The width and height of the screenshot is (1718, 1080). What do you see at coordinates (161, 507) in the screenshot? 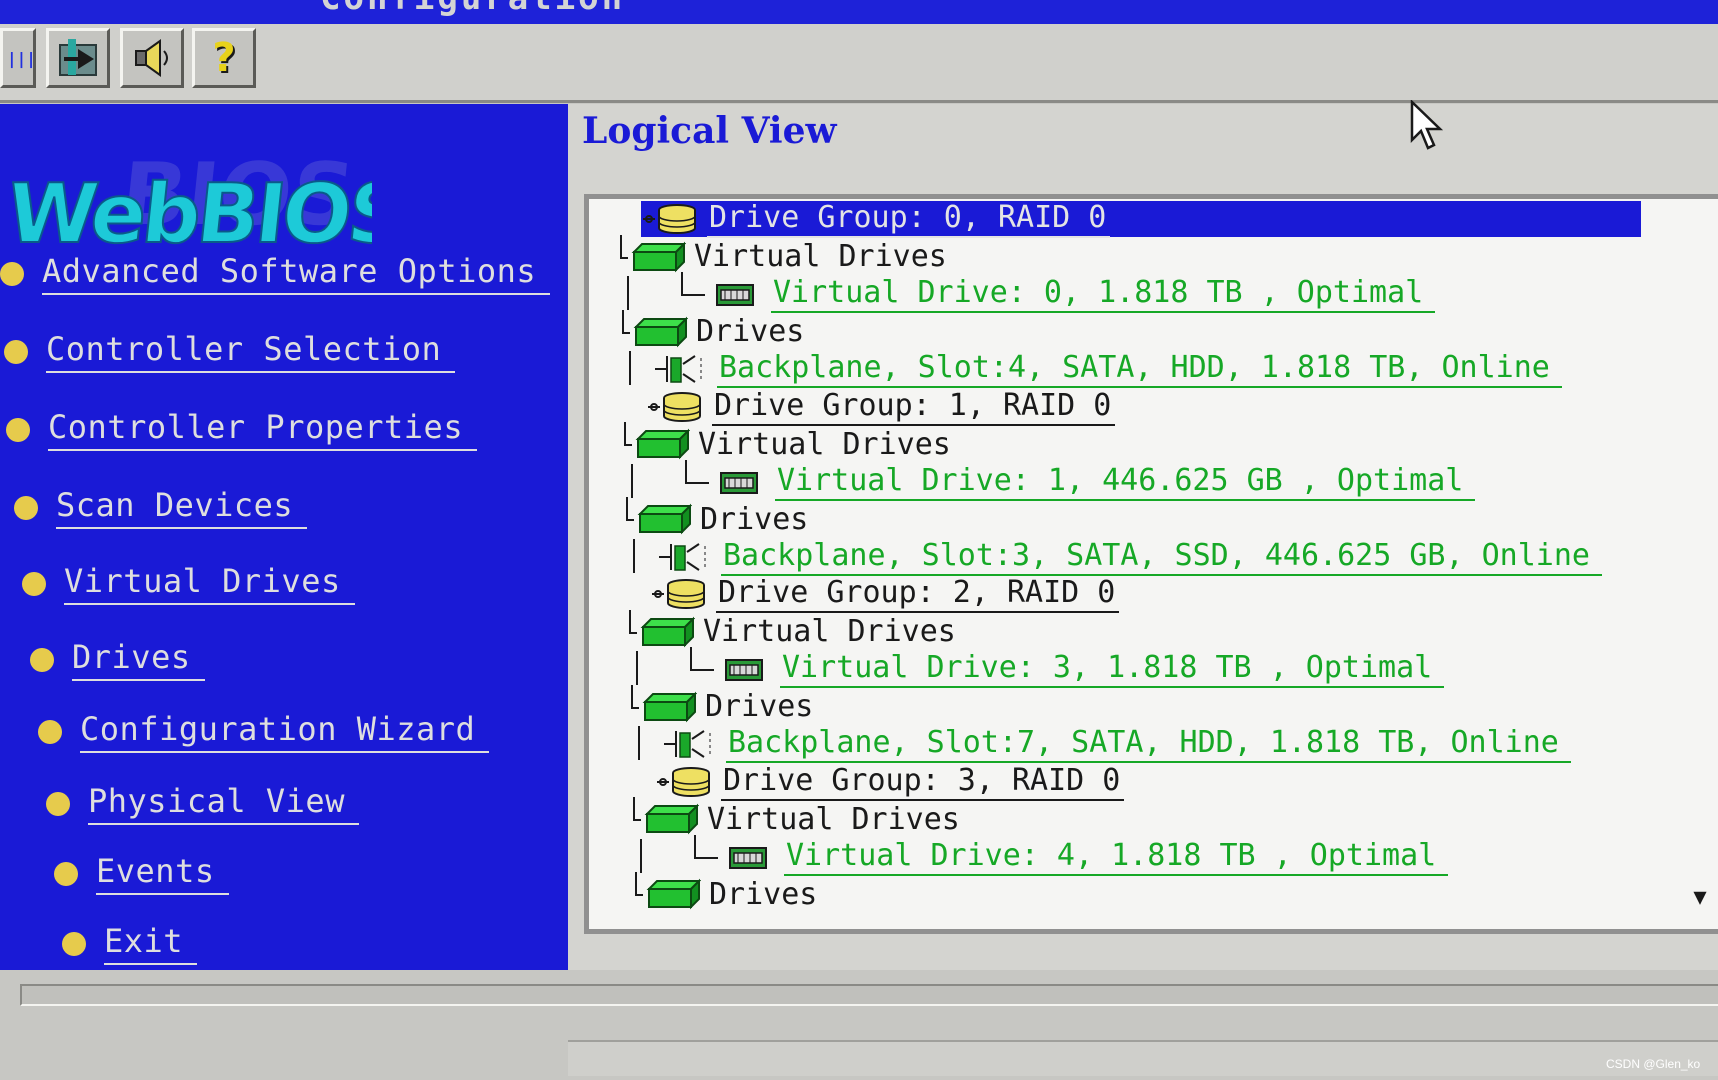
I see `nav-scan-devices: Scan Devices` at bounding box center [161, 507].